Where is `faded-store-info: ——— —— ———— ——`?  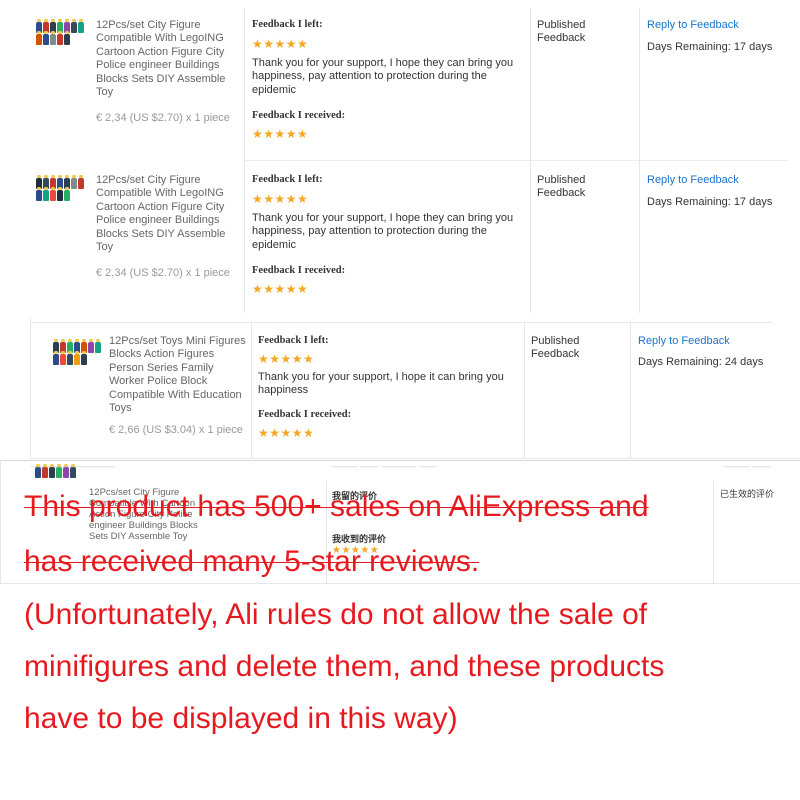 faded-store-info: ——— —— ———— —— is located at coordinates (384, 466).